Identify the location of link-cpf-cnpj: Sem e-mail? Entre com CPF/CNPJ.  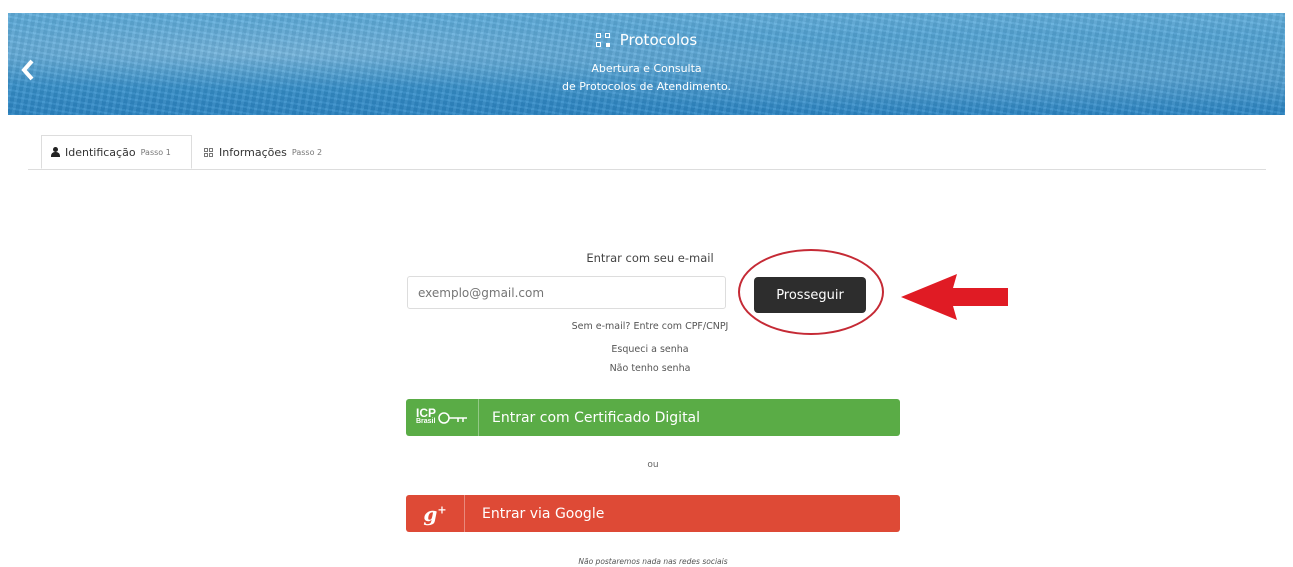
(646, 326).